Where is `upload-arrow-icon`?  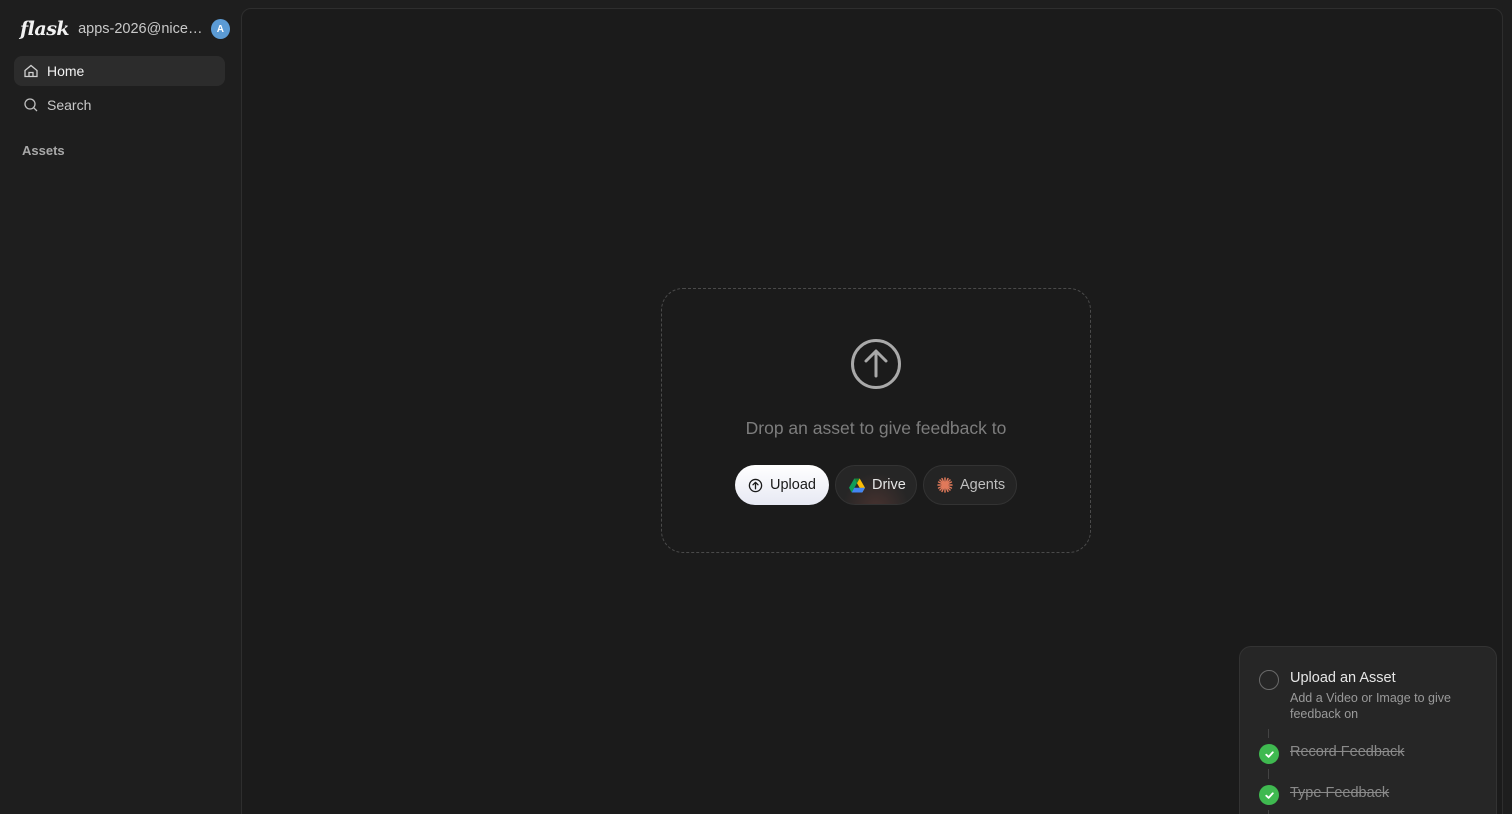
upload-arrow-icon is located at coordinates (876, 364).